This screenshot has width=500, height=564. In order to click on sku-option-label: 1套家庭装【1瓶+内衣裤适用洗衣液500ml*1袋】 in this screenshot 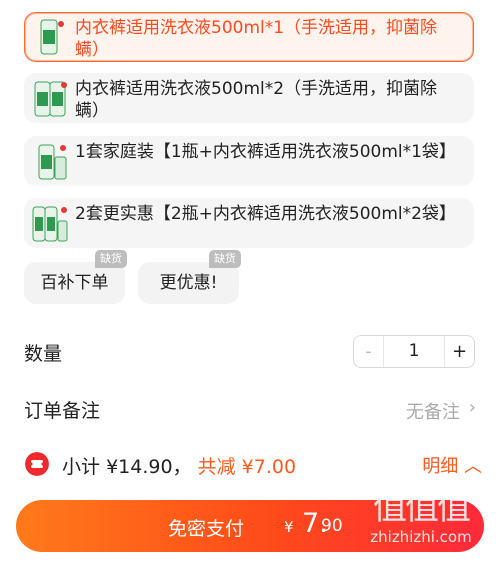, I will do `click(265, 152)`.